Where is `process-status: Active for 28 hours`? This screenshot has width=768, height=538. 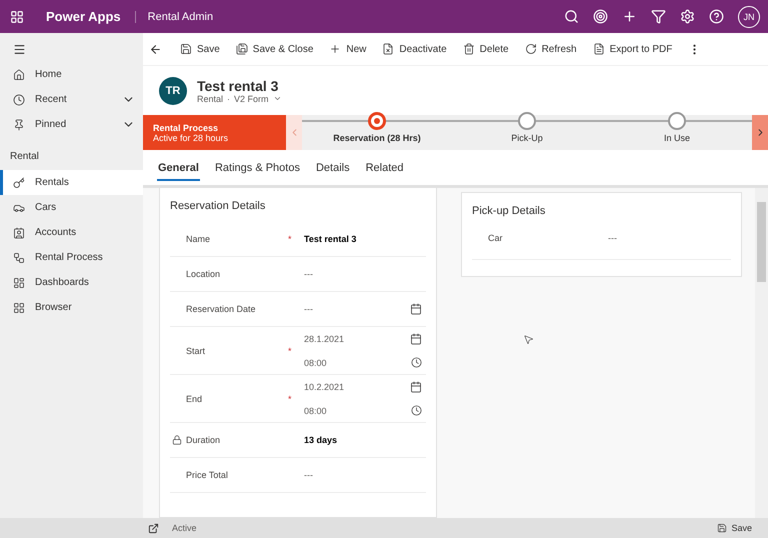
process-status: Active for 28 hours is located at coordinates (191, 137).